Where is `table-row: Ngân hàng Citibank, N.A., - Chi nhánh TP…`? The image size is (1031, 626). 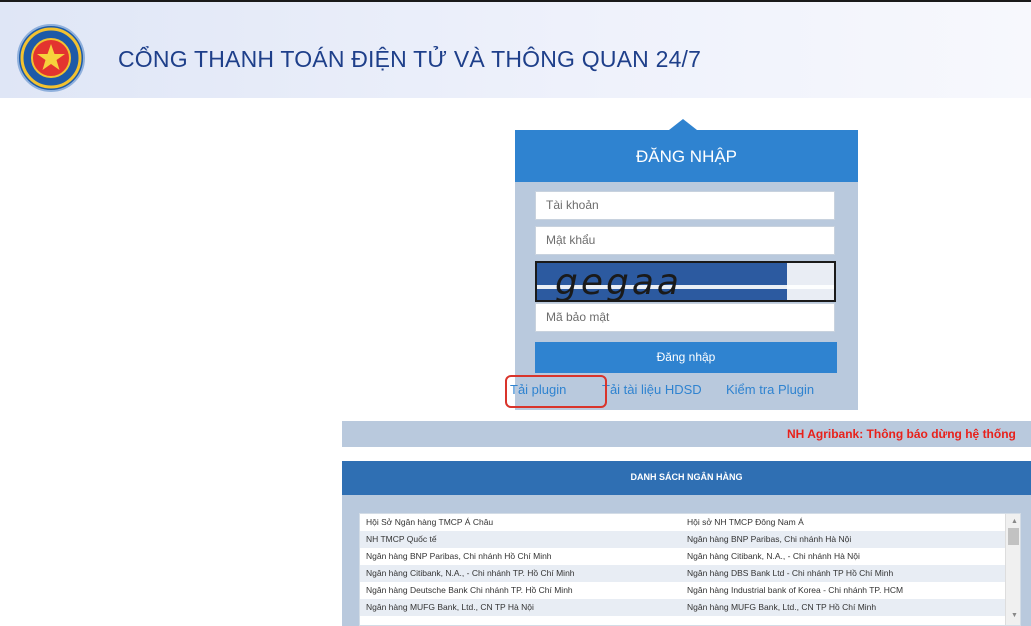
table-row: Ngân hàng Citibank, N.A., - Chi nhánh TP… is located at coordinates (682, 573).